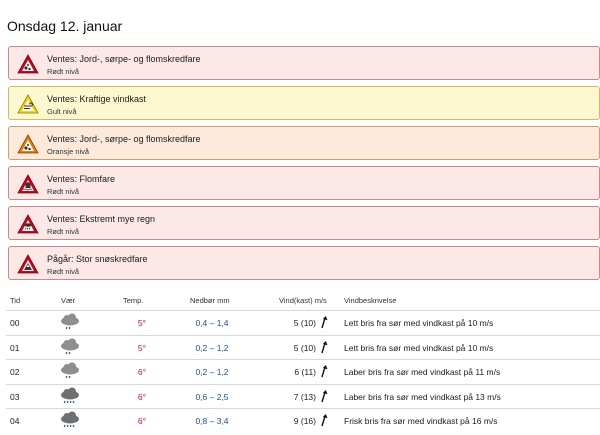 This screenshot has width=600, height=435. What do you see at coordinates (304, 263) in the screenshot?
I see `warning-item: Pågår: Stor snøskredfare Rødt nivå` at bounding box center [304, 263].